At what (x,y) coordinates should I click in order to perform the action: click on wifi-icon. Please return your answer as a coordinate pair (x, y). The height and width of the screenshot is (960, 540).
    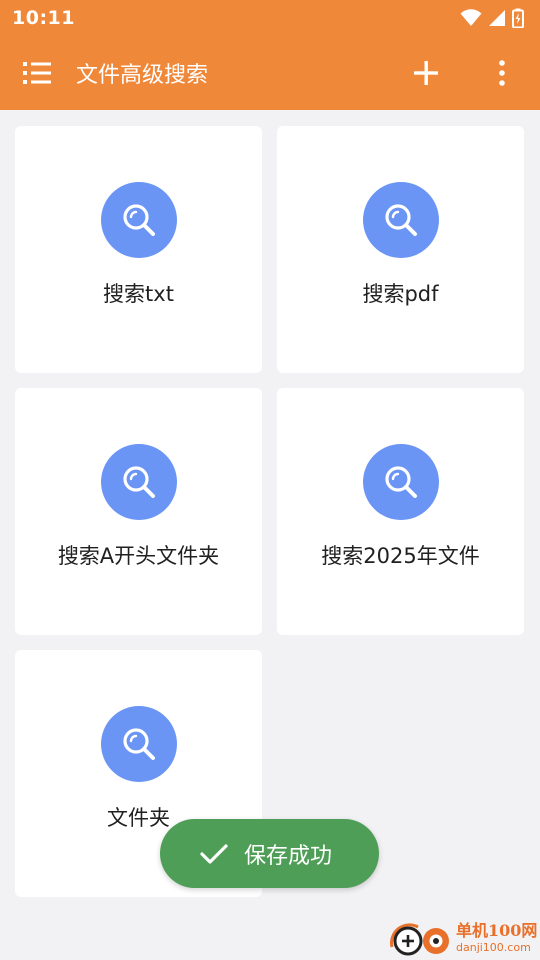
    Looking at the image, I should click on (471, 17).